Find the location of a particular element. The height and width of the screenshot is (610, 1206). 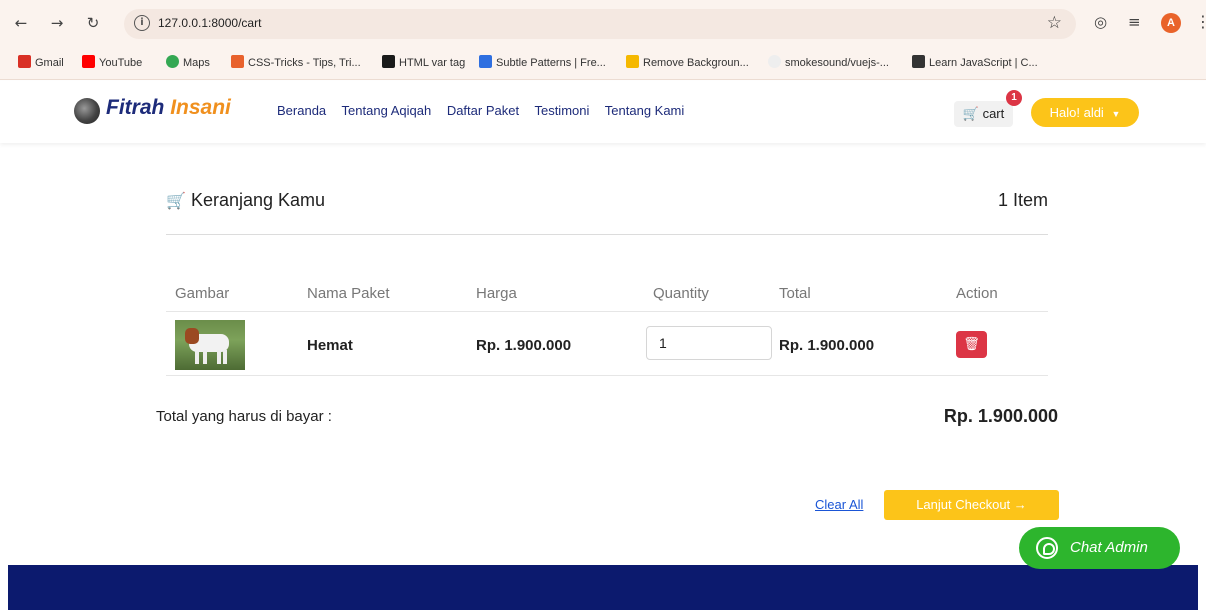

reload-icon: ↻ is located at coordinates (93, 23).